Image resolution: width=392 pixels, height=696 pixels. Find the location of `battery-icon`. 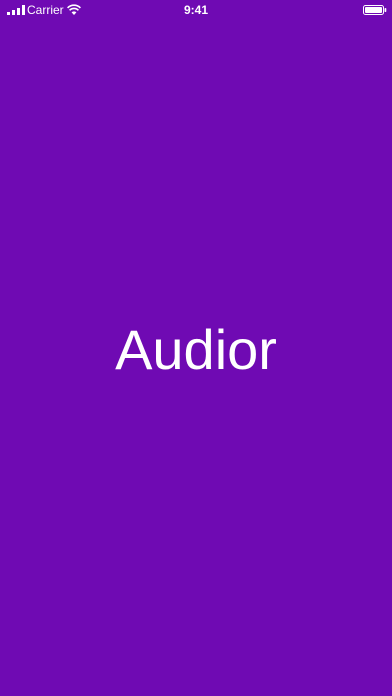

battery-icon is located at coordinates (375, 10).